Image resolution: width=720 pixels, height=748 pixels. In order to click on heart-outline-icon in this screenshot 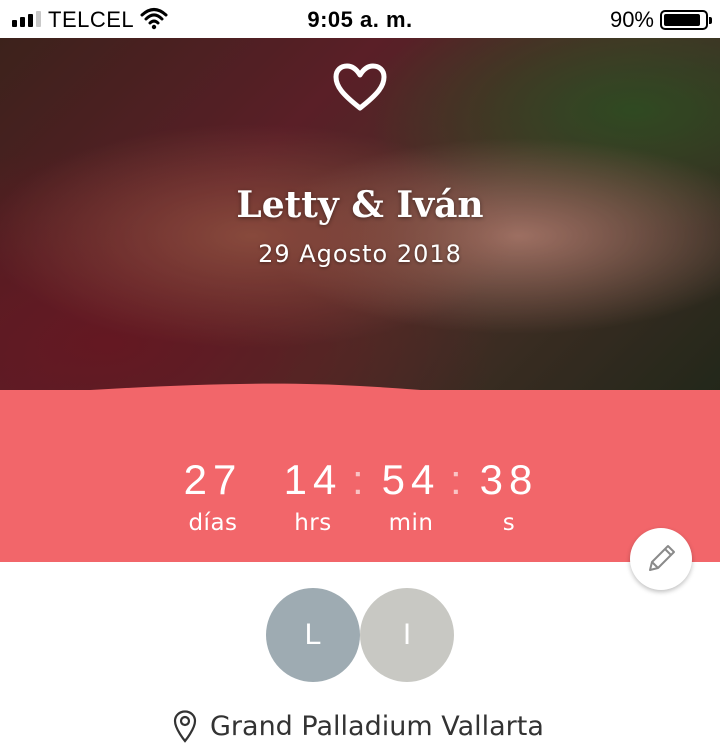, I will do `click(360, 87)`.